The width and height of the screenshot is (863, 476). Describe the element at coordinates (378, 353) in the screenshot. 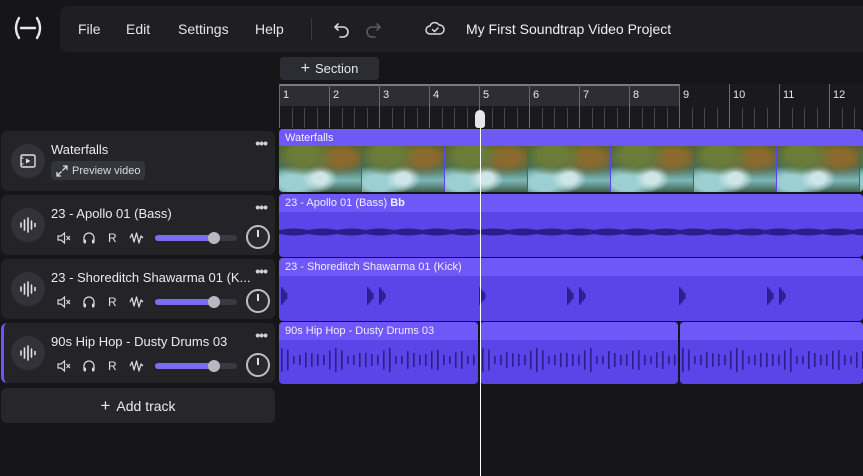

I see `audio-clip: 90s Hip Hop - Dusty Drums 03` at that location.